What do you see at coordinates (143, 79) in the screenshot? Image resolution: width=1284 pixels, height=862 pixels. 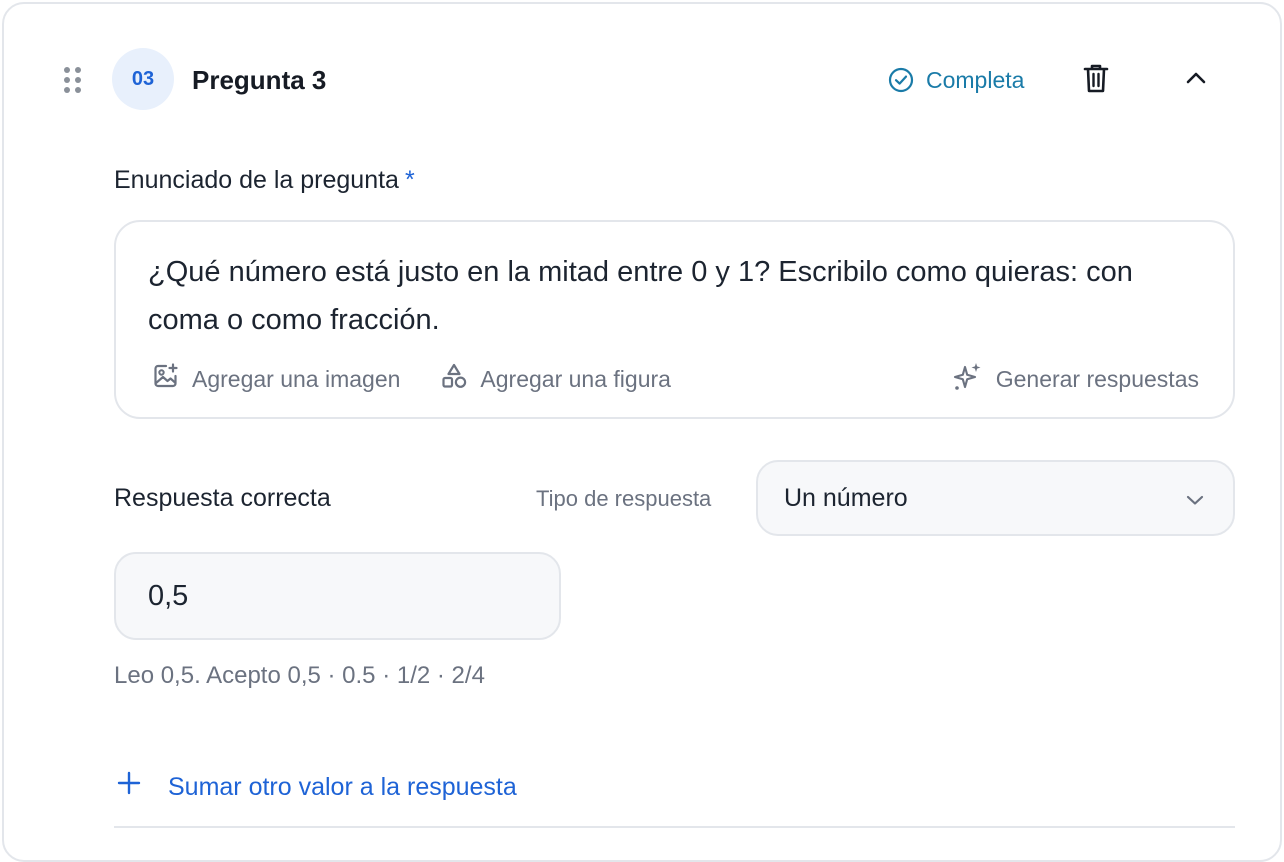 I see `question-number-badge: 03` at bounding box center [143, 79].